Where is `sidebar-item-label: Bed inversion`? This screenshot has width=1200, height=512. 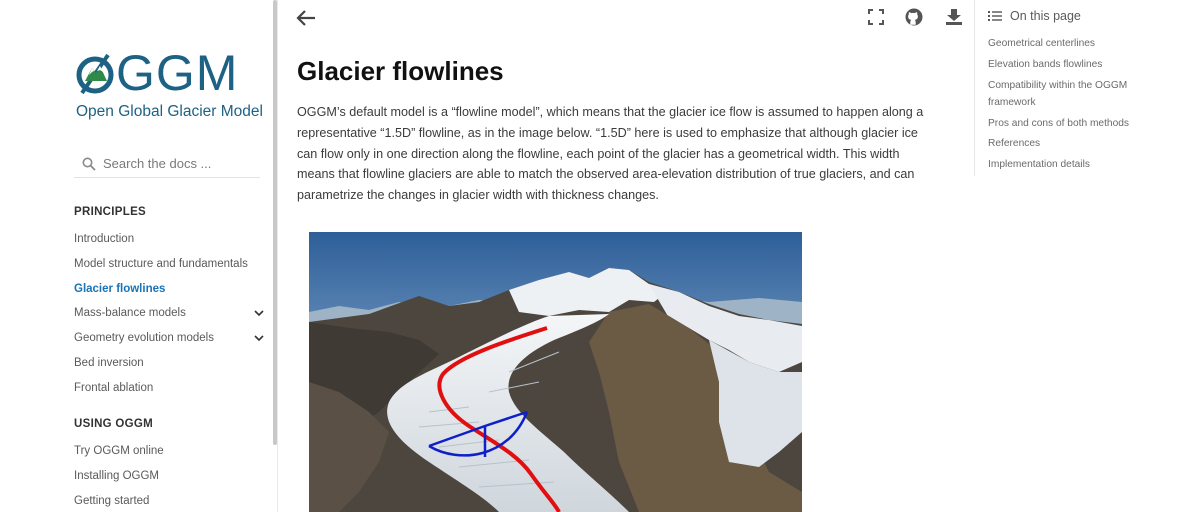
sidebar-item-label: Bed inversion is located at coordinates (109, 363).